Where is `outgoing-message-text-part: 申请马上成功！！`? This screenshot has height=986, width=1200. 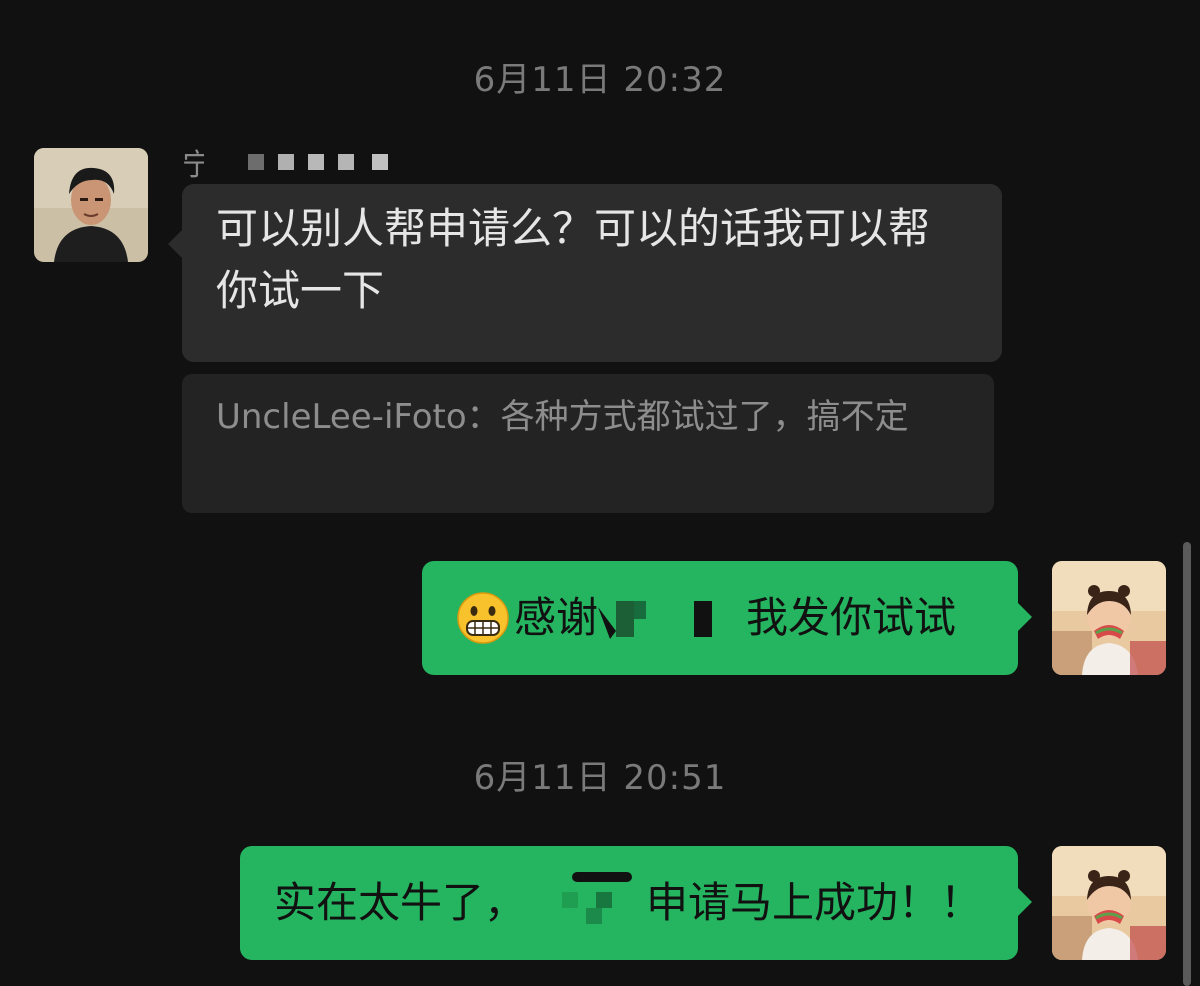 outgoing-message-text-part: 申请马上成功！！ is located at coordinates (814, 902).